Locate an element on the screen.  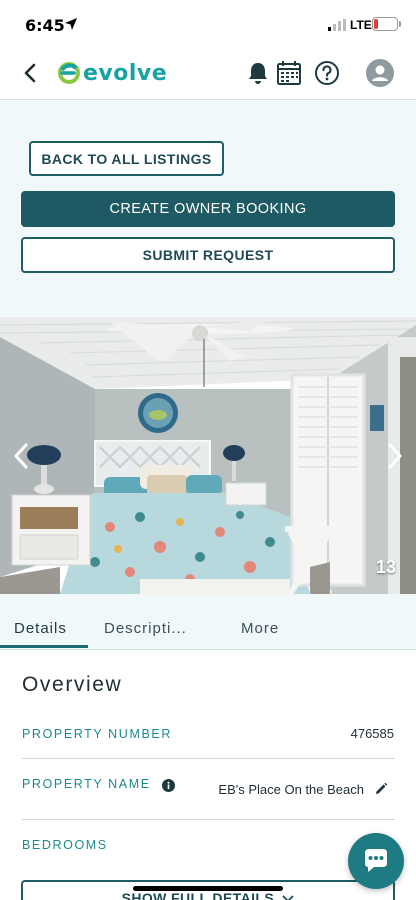
status-bar: 6:45 LTE is located at coordinates (208, 24).